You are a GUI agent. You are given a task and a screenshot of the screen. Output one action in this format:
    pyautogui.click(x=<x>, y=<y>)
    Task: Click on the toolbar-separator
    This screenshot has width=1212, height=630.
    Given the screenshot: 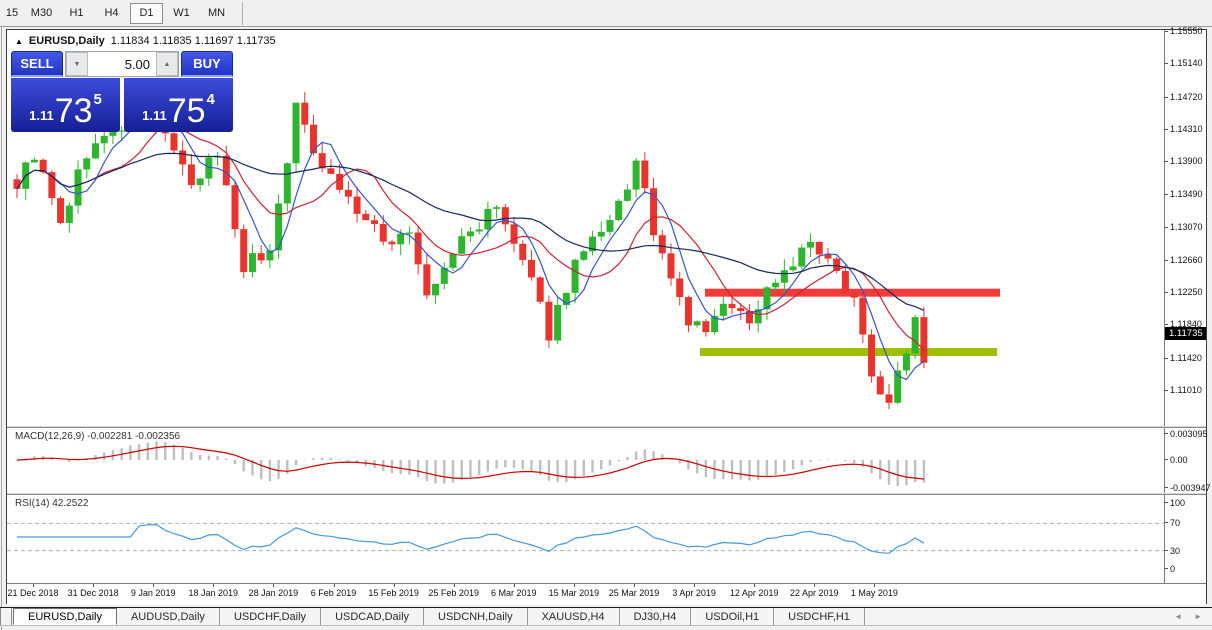 What is the action you would take?
    pyautogui.click(x=242, y=13)
    